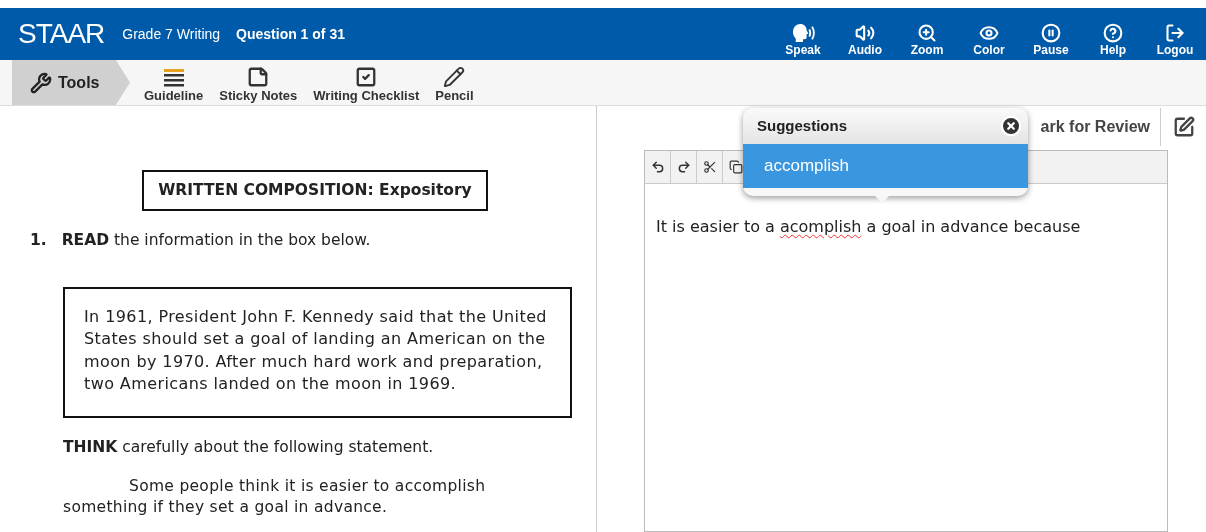 The height and width of the screenshot is (532, 1206). Describe the element at coordinates (803, 41) in the screenshot. I see `speak-button: Speak` at that location.